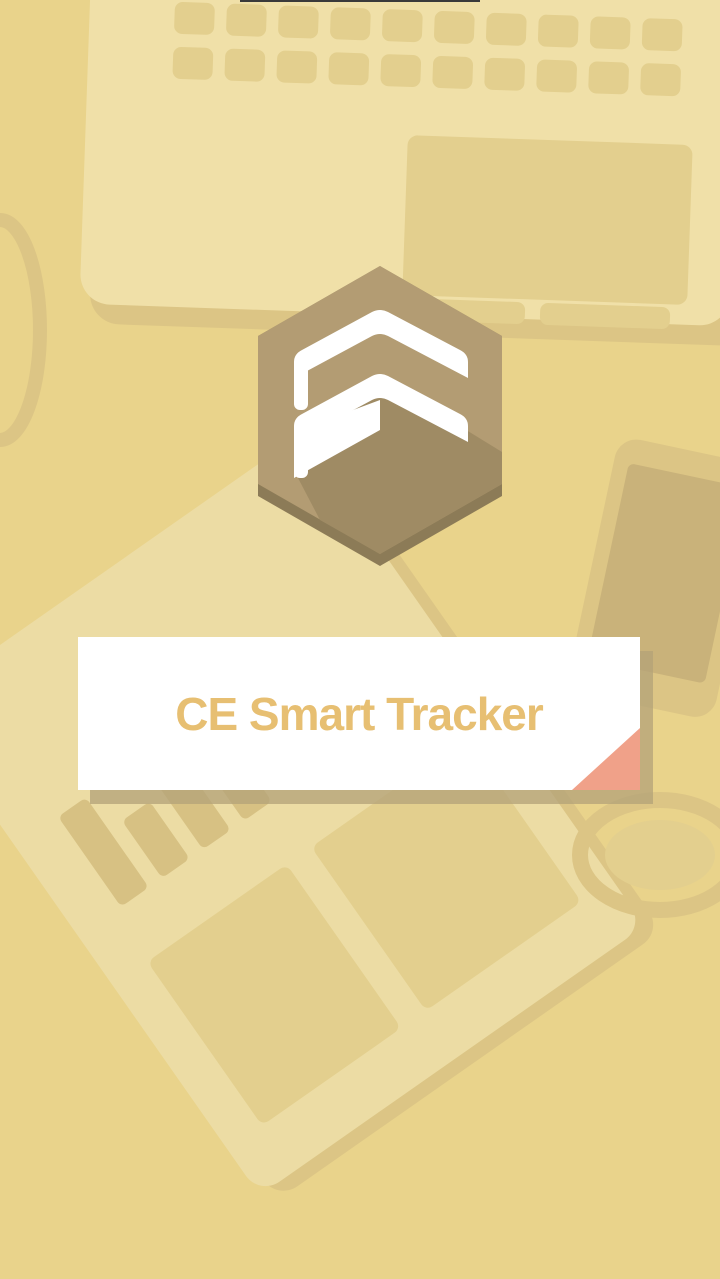  What do you see at coordinates (606, 759) in the screenshot?
I see `corner-accent` at bounding box center [606, 759].